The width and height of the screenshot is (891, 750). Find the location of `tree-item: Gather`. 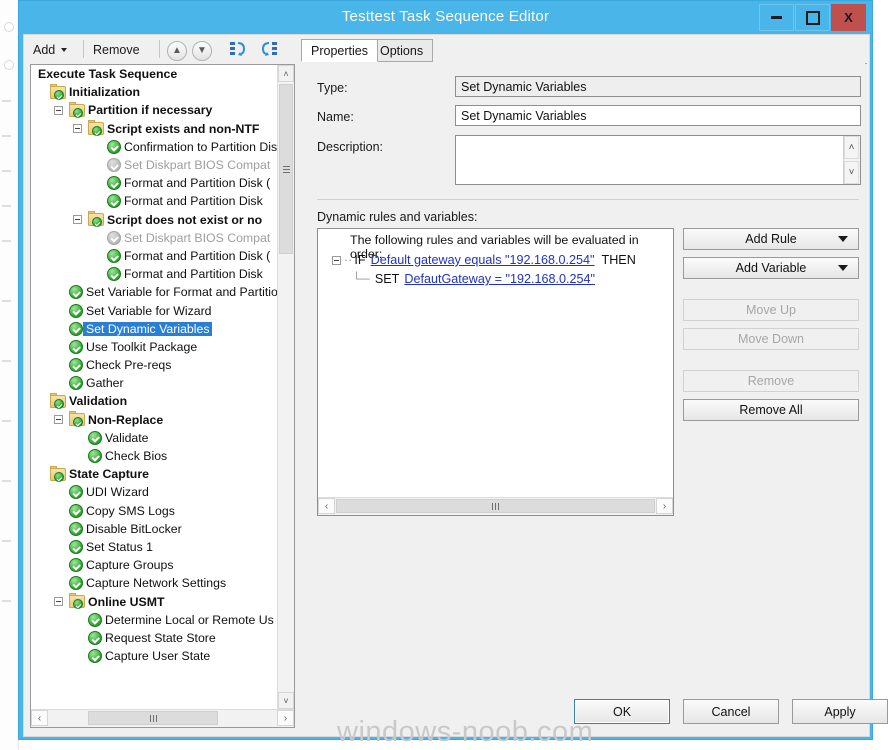

tree-item: Gather is located at coordinates (154, 383).